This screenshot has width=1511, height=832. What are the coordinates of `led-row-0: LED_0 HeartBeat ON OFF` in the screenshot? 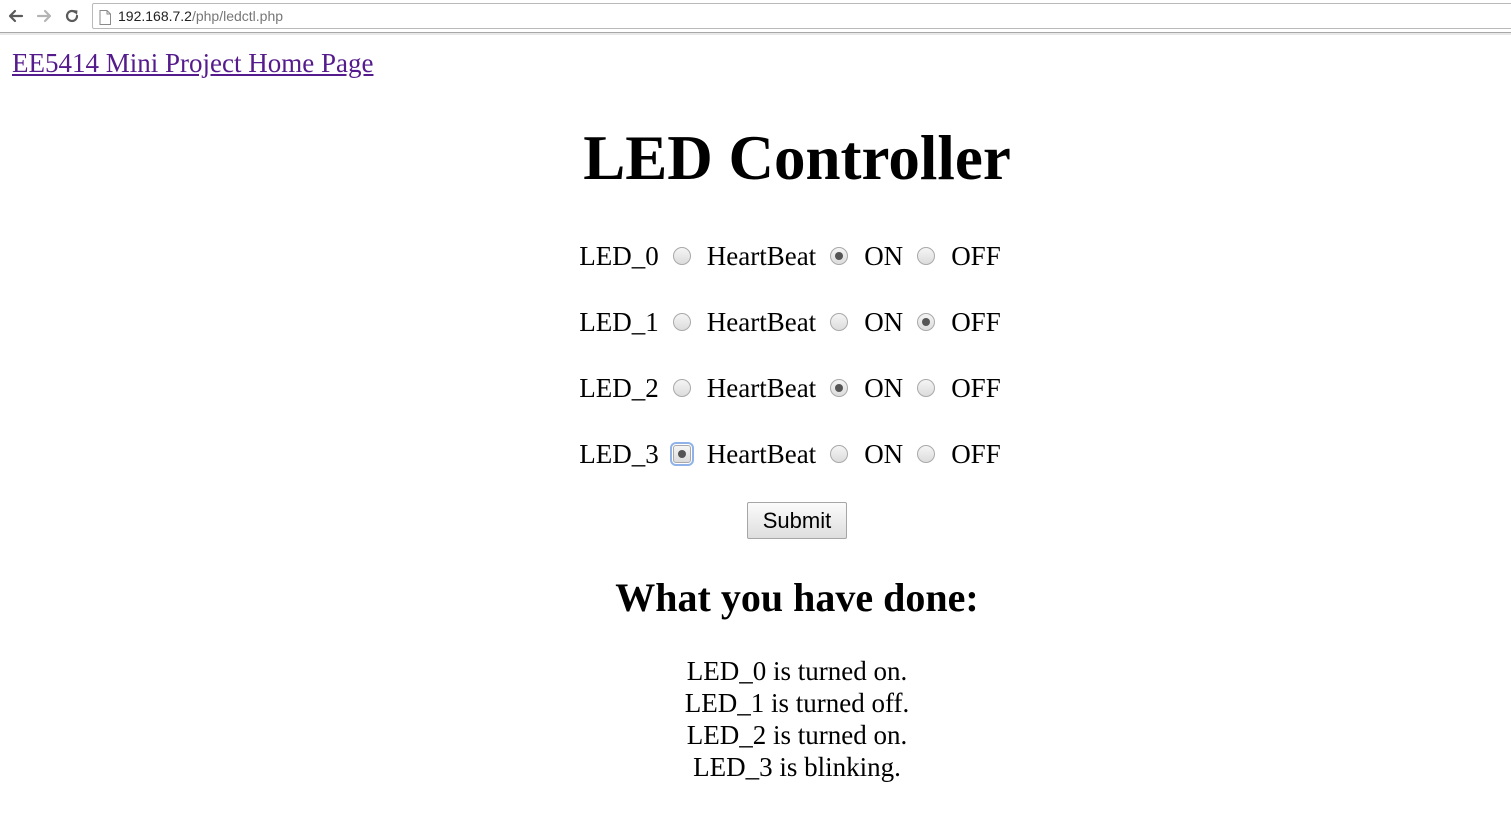 It's located at (755, 261).